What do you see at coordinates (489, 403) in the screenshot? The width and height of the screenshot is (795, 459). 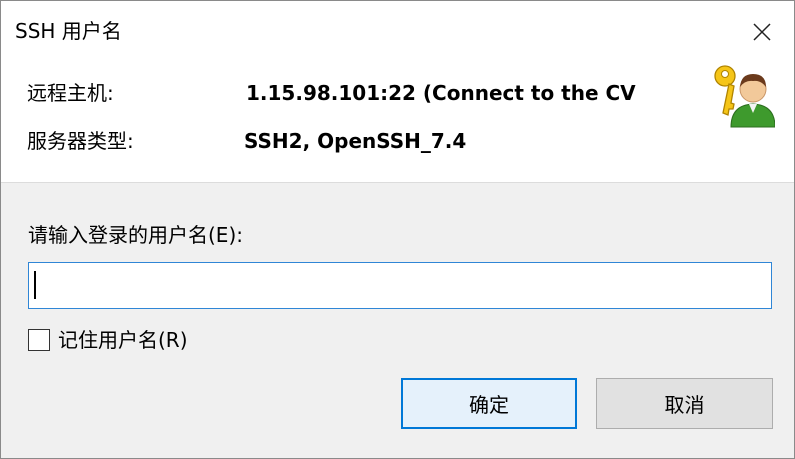 I see `ok-button: 确定` at bounding box center [489, 403].